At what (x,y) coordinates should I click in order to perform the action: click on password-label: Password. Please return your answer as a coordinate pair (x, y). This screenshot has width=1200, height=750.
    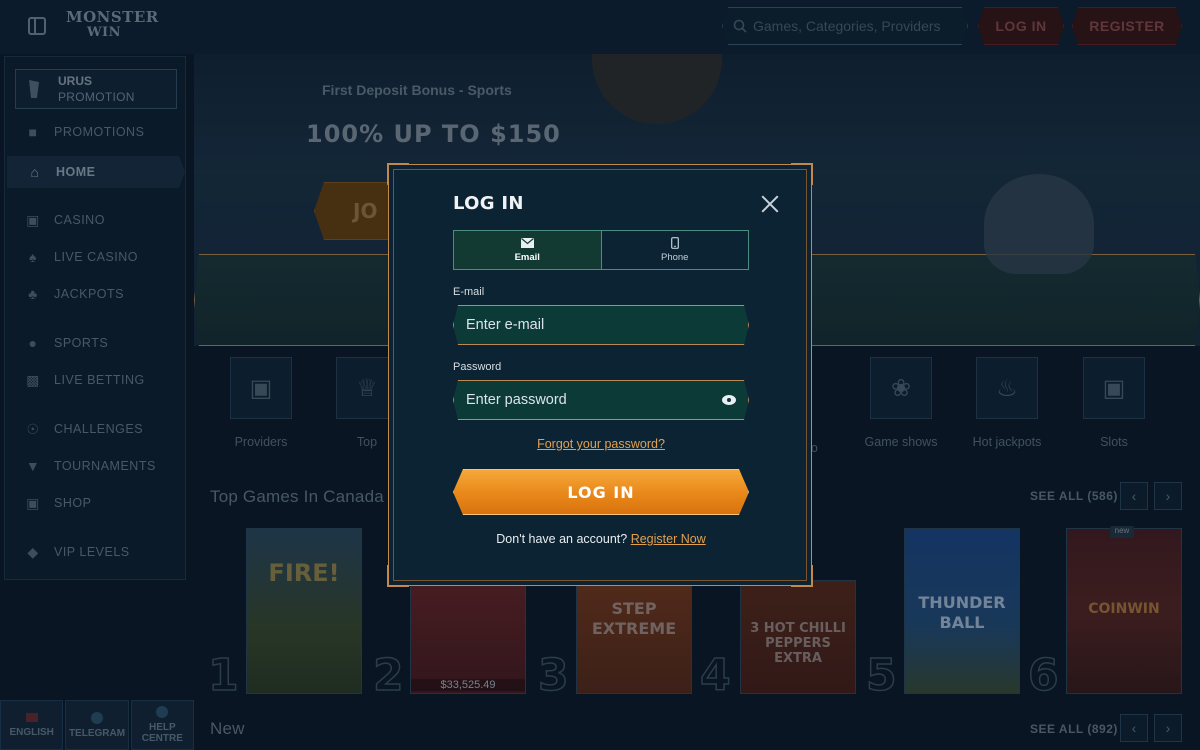
    Looking at the image, I should click on (477, 367).